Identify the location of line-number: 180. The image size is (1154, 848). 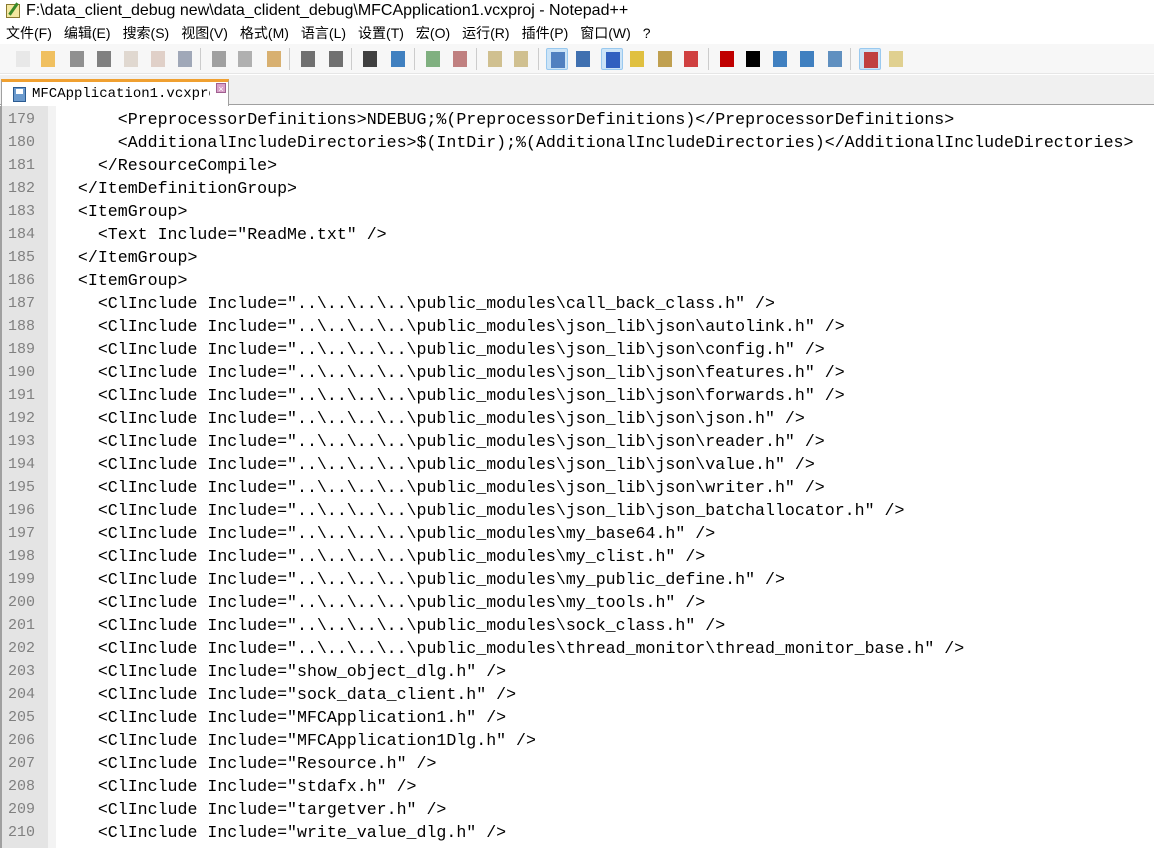
(22, 142).